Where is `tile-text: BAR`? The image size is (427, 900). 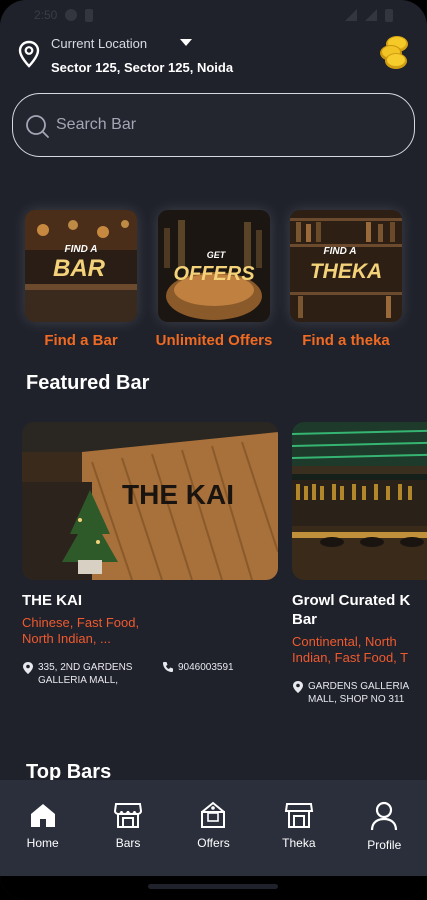
tile-text: BAR is located at coordinates (79, 268).